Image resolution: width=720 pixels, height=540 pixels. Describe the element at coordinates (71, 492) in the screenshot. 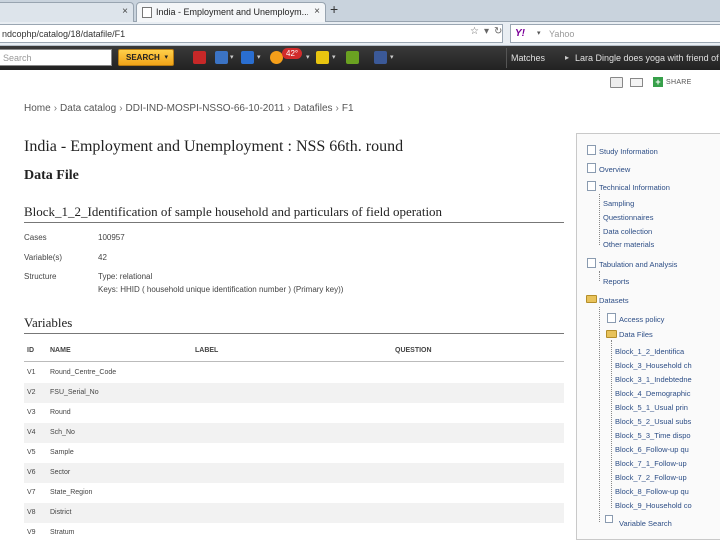

I see `variable-name: State_Region` at that location.